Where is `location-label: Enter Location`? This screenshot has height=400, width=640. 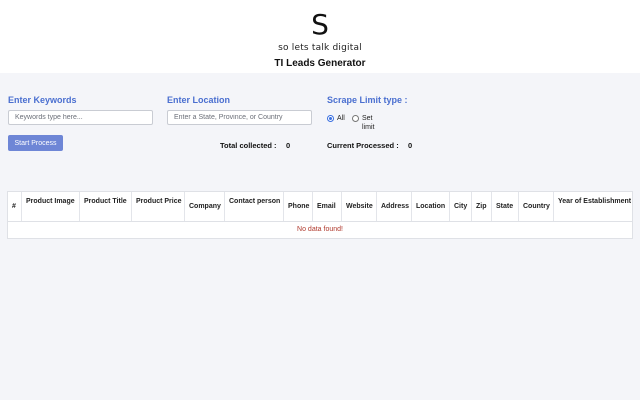 location-label: Enter Location is located at coordinates (199, 100).